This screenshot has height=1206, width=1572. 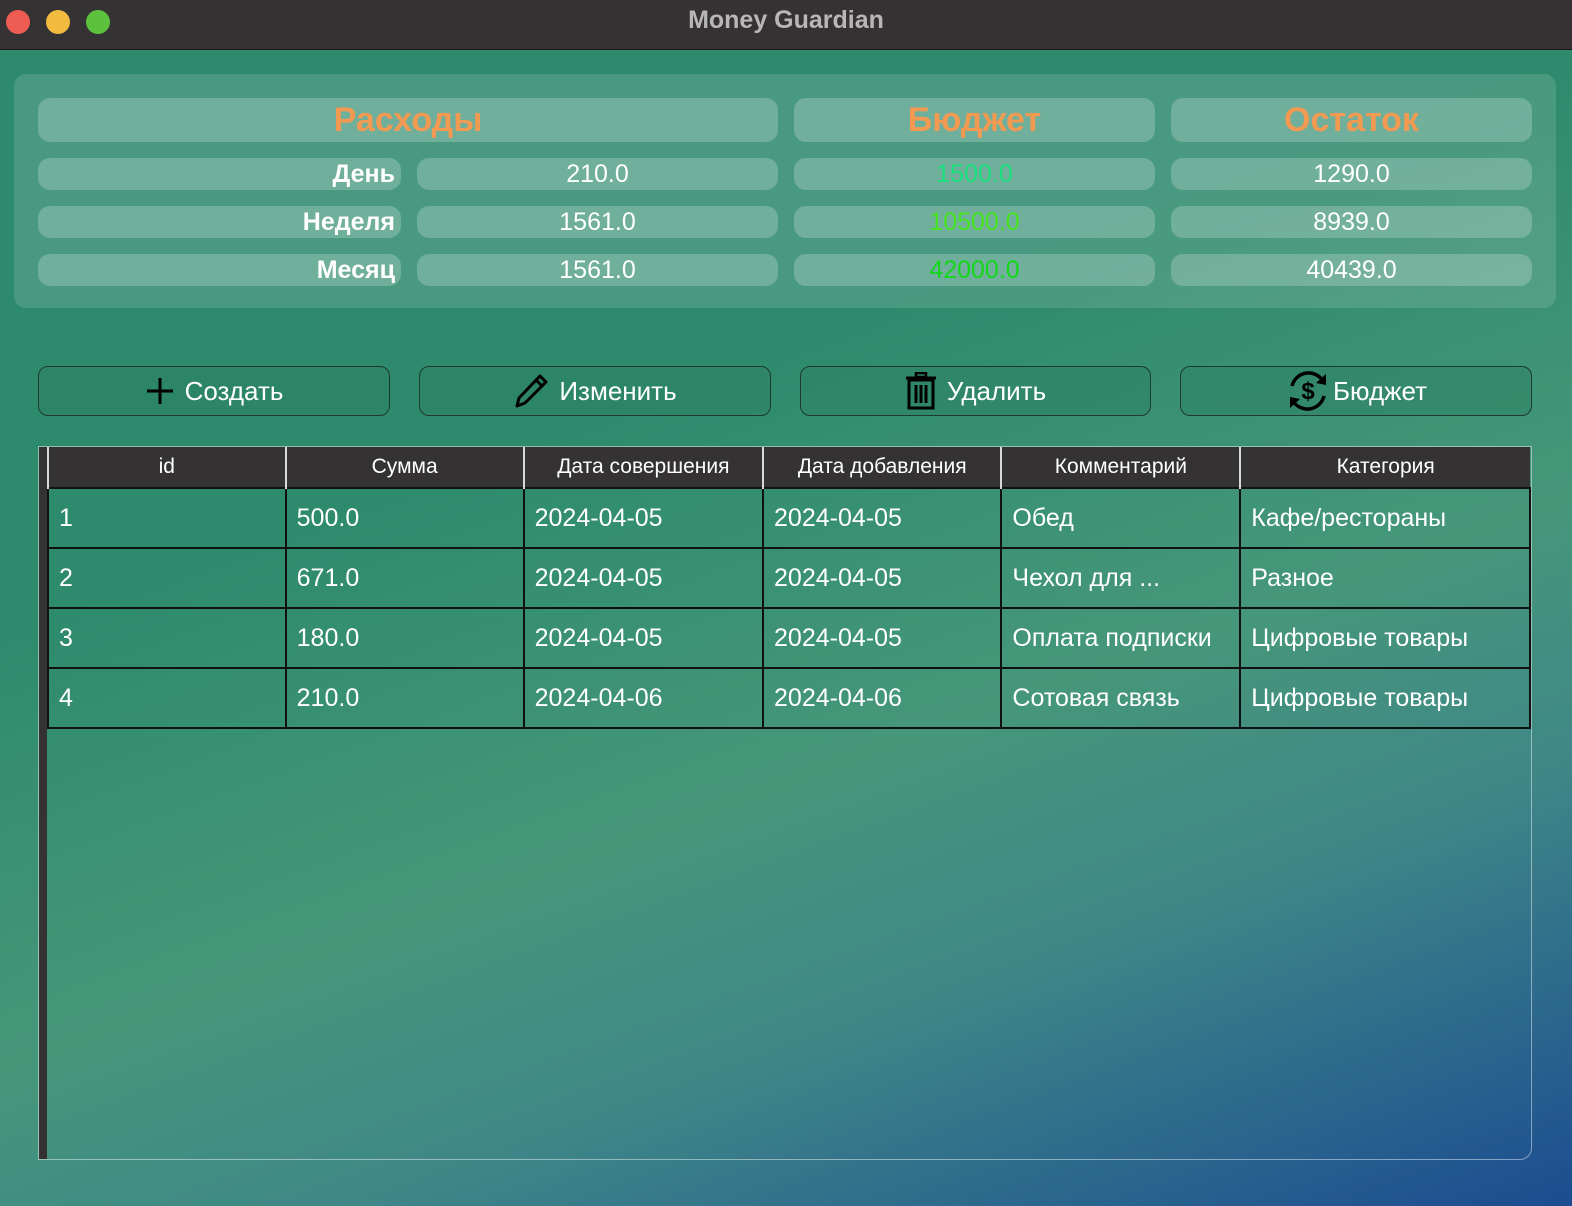 What do you see at coordinates (404, 698) in the screenshot?
I see `cell-amount: 210.0` at bounding box center [404, 698].